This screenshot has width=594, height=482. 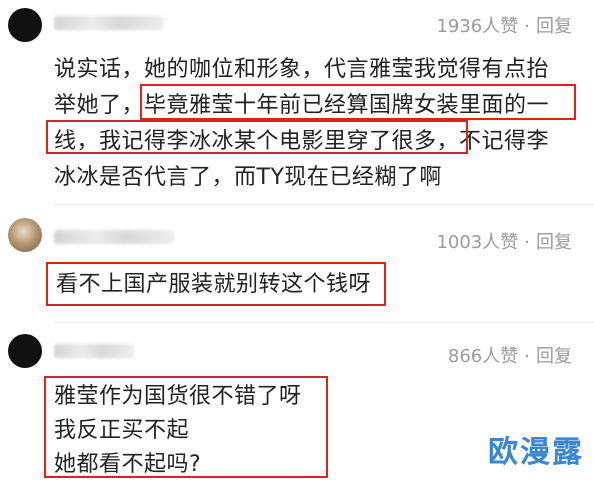 I want to click on like-count: 1936人赞, so click(x=477, y=26).